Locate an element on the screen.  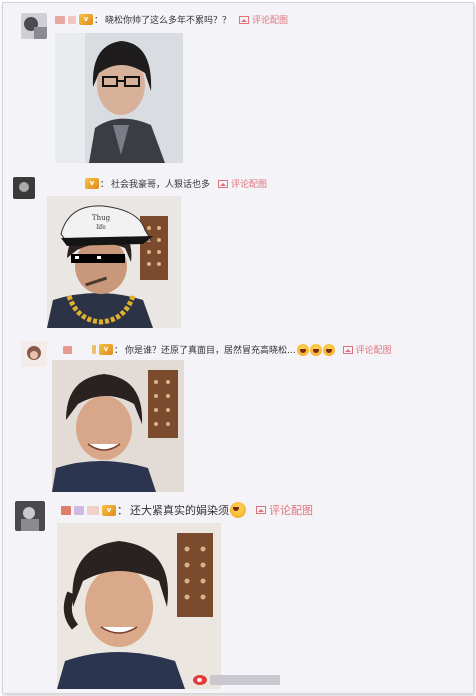
weibo-watermark is located at coordinates (238, 680).